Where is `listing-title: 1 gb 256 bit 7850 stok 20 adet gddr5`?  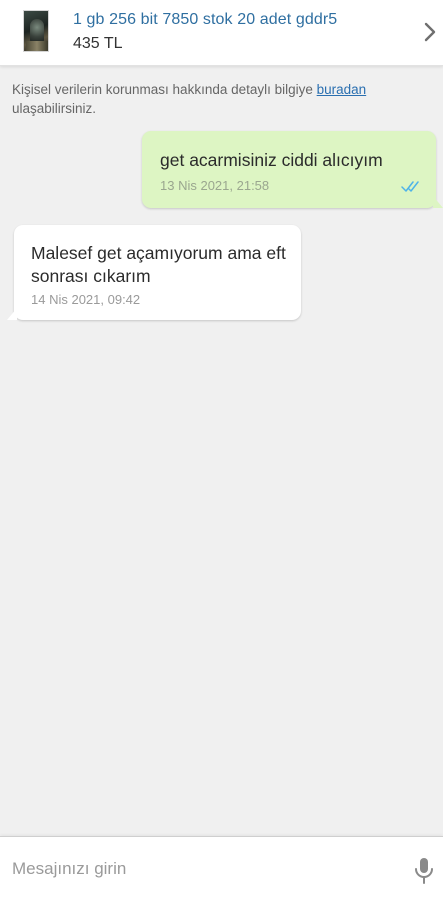
listing-title: 1 gb 256 bit 7850 stok 20 adet gddr5 is located at coordinates (205, 20).